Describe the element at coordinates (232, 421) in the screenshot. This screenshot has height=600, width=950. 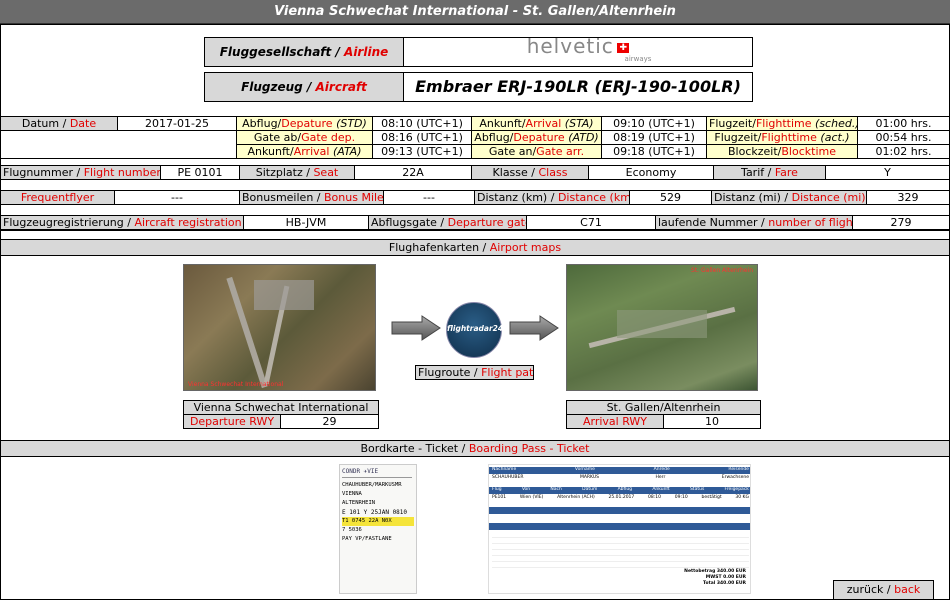
I see `departure-rwy-label: Departure RWY` at that location.